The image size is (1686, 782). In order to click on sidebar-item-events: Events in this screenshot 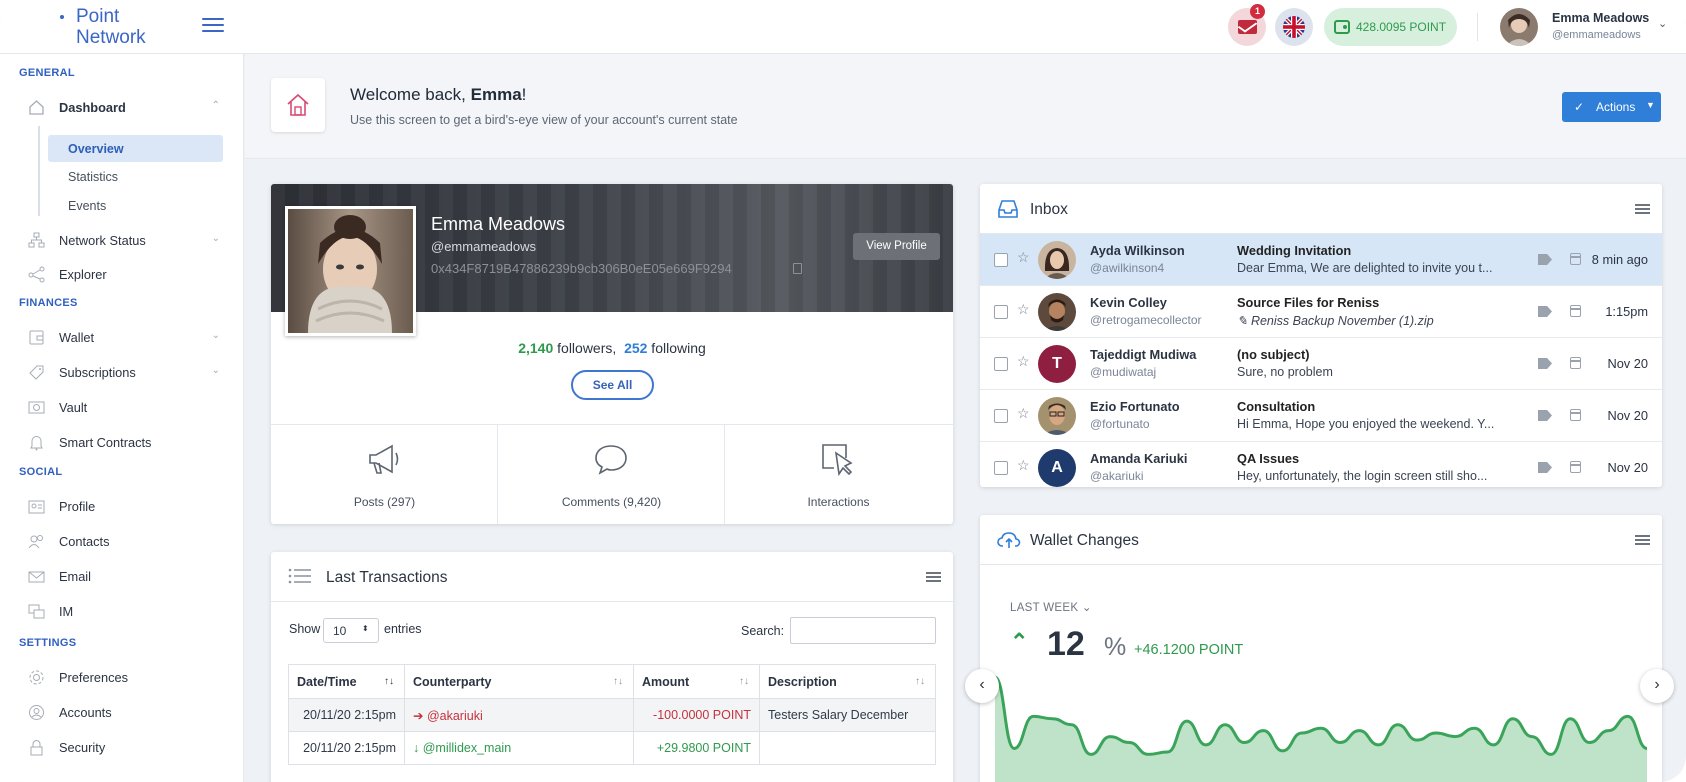, I will do `click(135, 205)`.